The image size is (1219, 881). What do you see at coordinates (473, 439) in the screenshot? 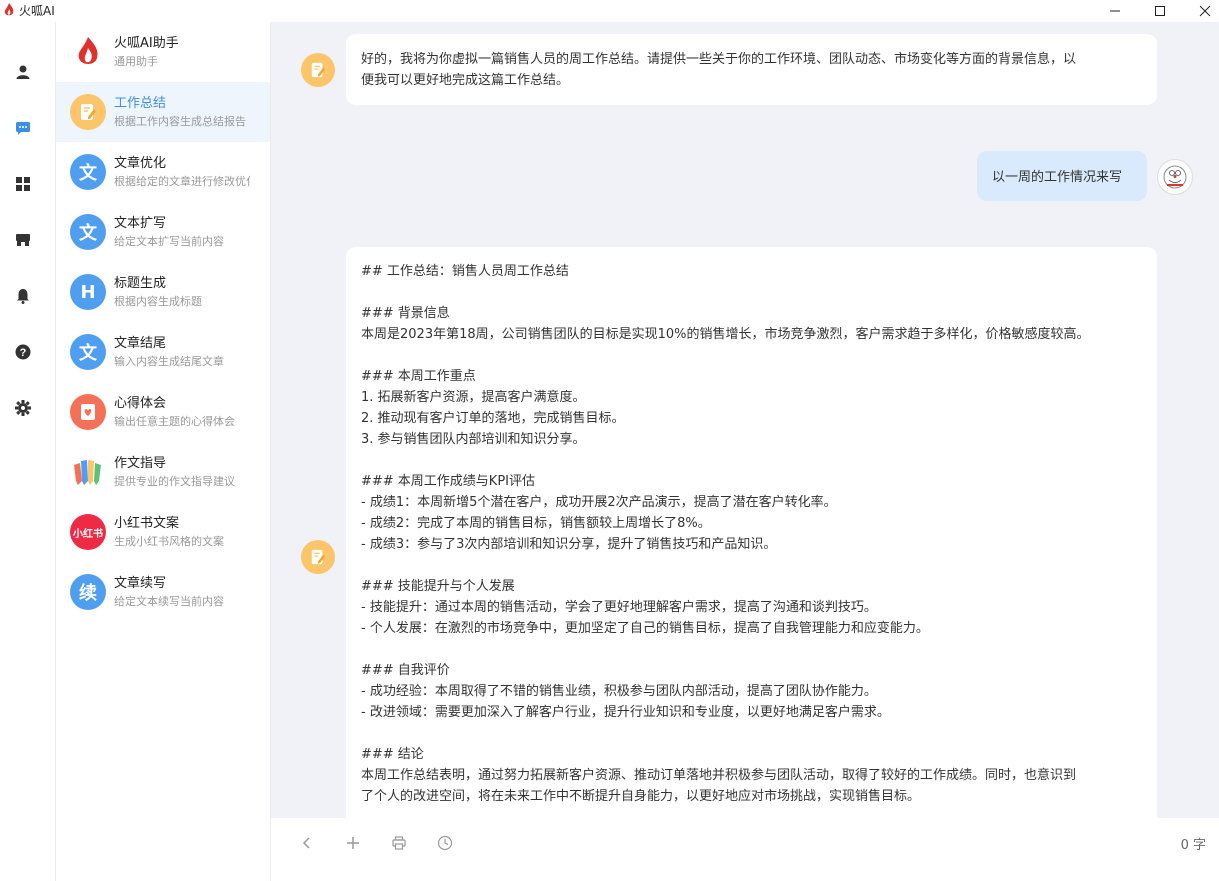
I see `message-line: 3. 参与销售团队内部培训和知识分享。` at bounding box center [473, 439].